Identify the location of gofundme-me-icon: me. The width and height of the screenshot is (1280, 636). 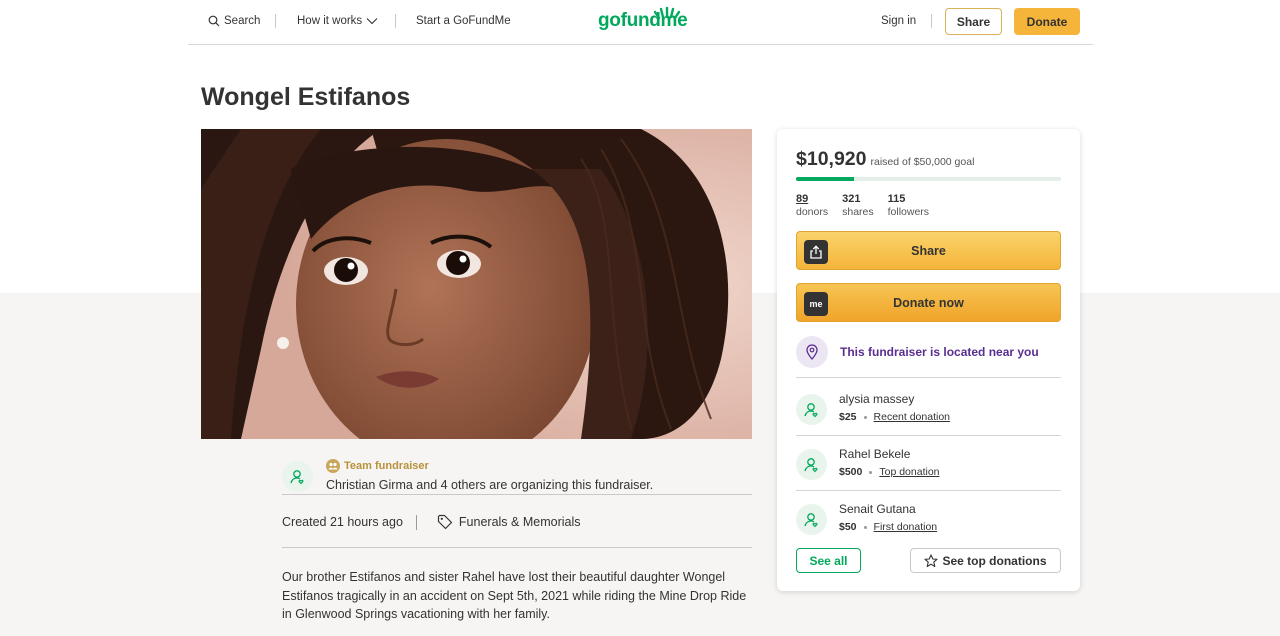
(816, 304).